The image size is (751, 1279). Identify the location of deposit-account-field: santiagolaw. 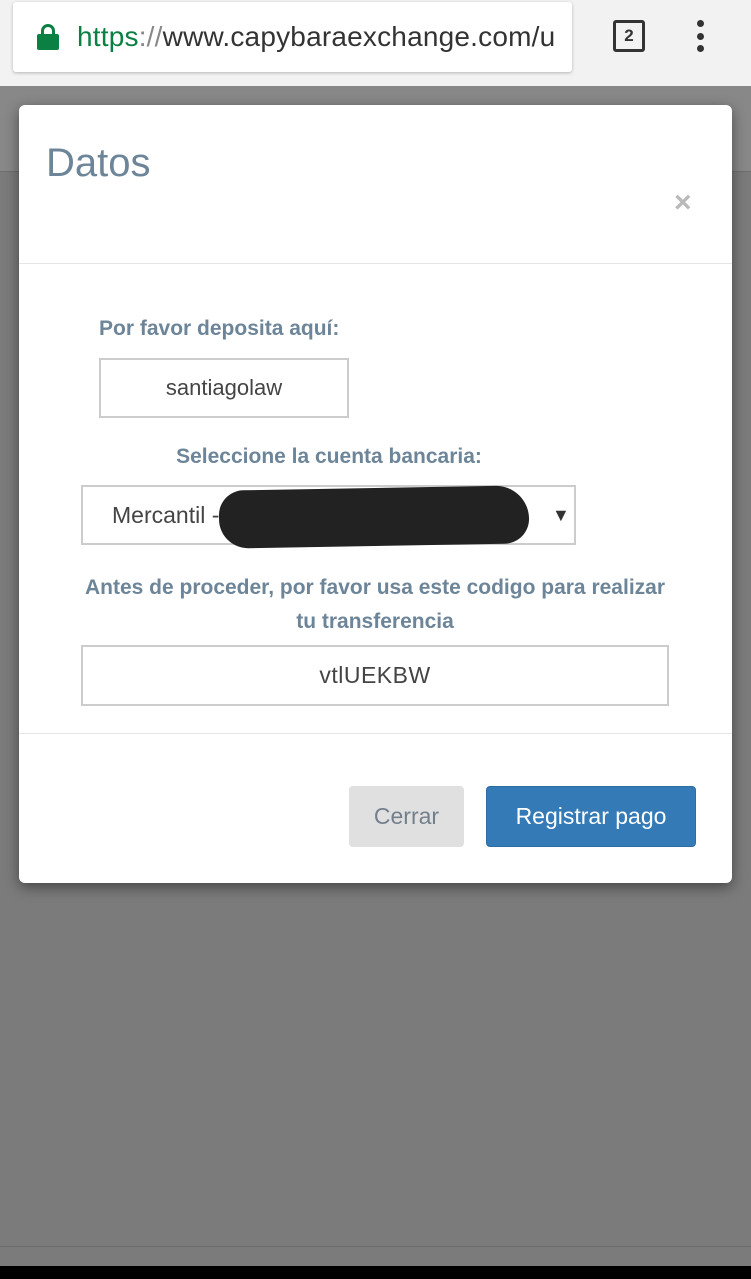
(224, 388).